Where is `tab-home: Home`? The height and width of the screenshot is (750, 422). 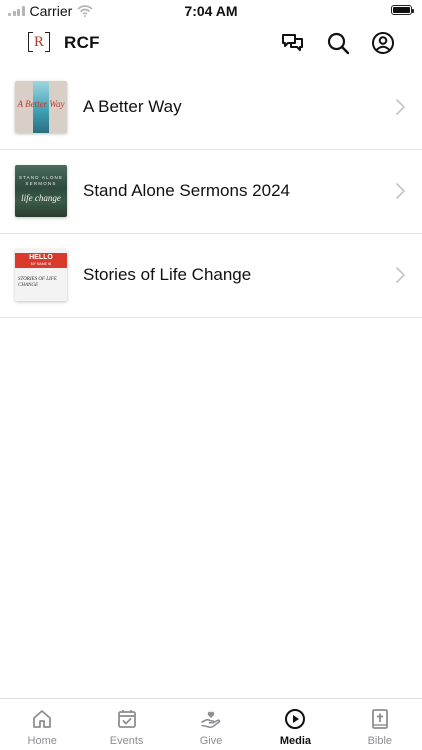
tab-home: Home is located at coordinates (42, 724).